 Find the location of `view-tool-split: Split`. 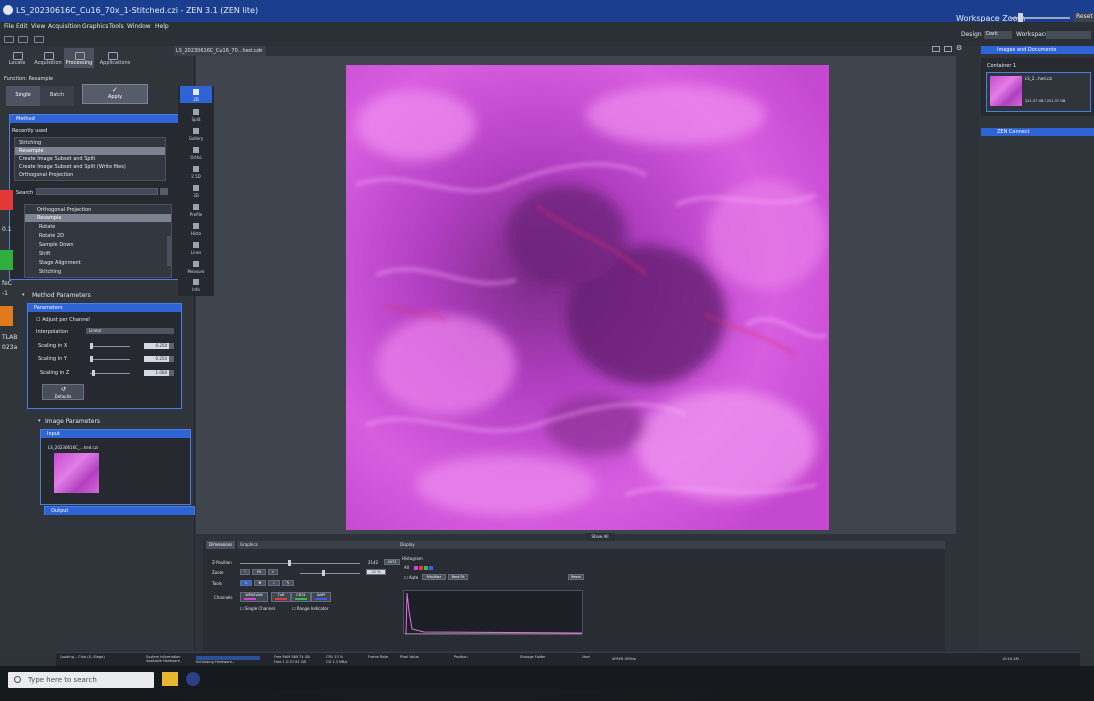

view-tool-split: Split is located at coordinates (196, 114).